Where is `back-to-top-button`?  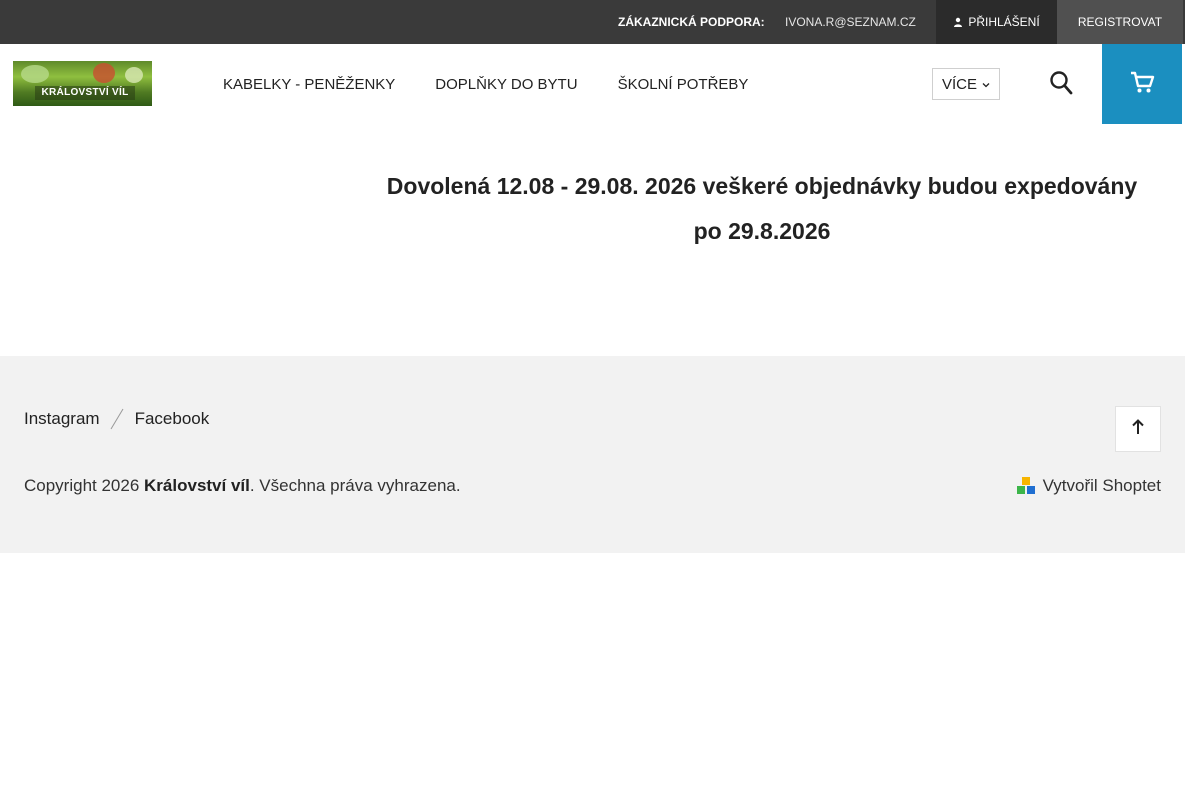
back-to-top-button is located at coordinates (1138, 429).